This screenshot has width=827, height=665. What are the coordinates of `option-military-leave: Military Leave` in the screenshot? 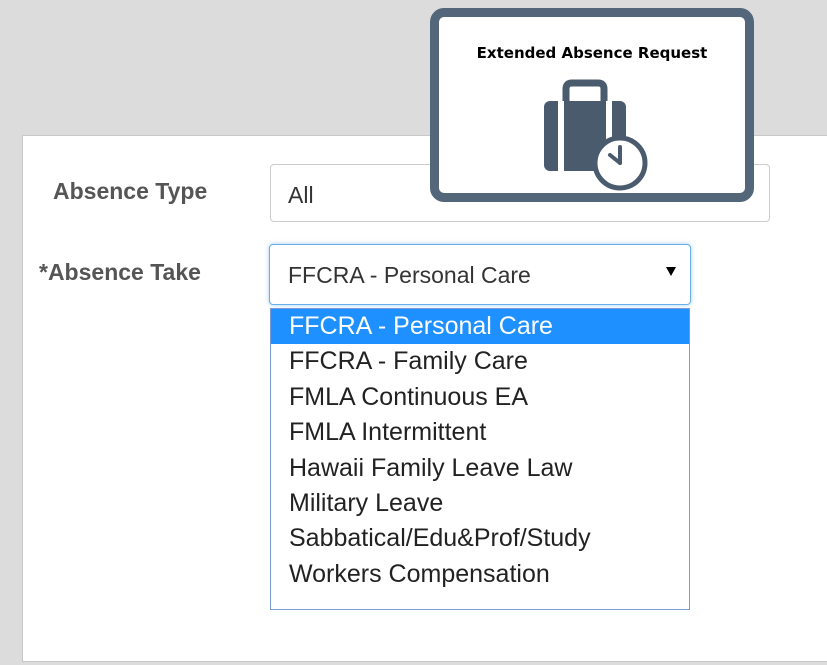 It's located at (480, 503).